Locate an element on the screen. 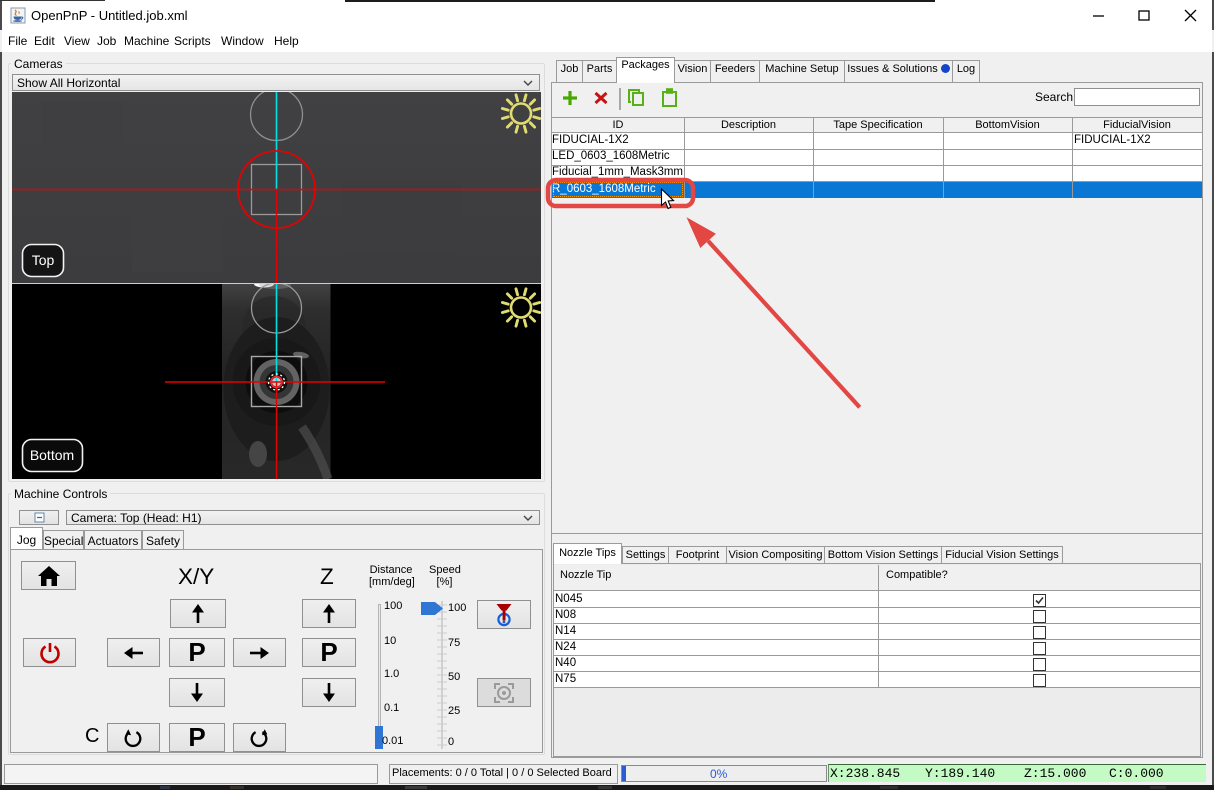  svg-text: Top is located at coordinates (43, 260).